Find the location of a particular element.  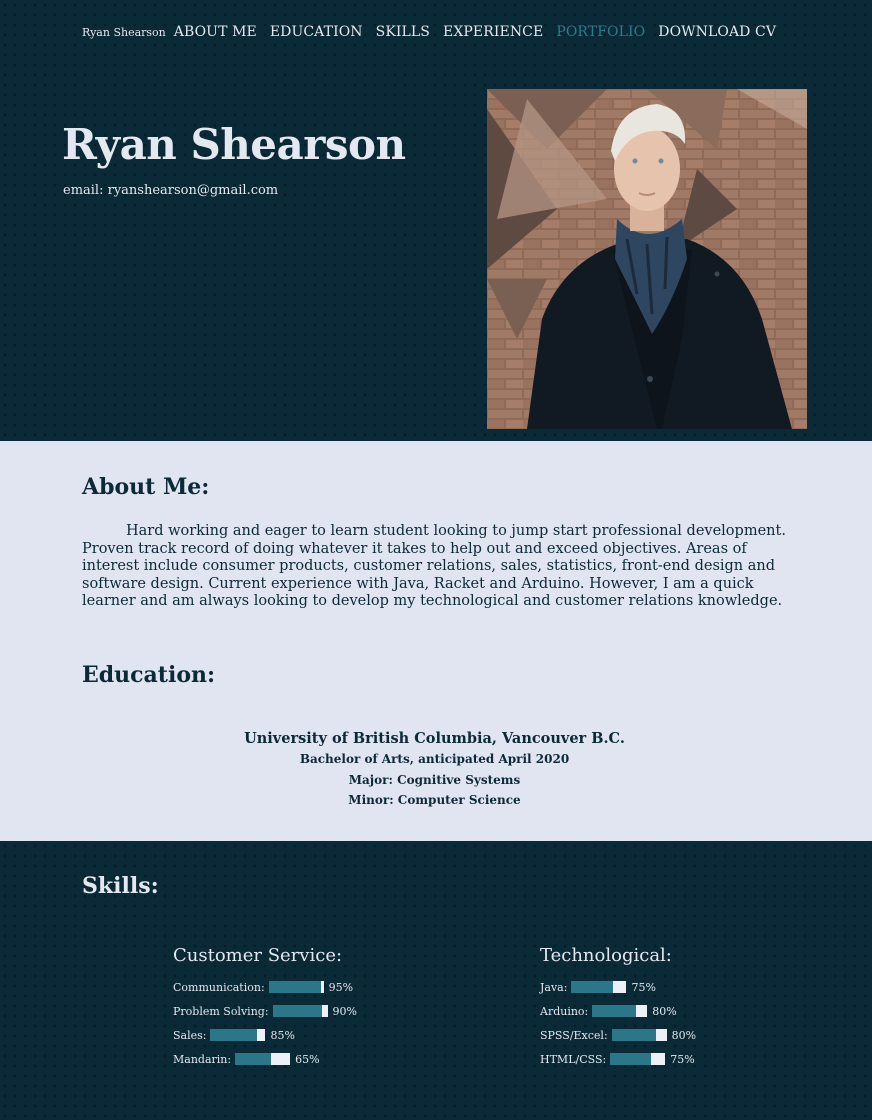

skill-problem-solving: Problem Solving: 90% is located at coordinates (265, 1011).